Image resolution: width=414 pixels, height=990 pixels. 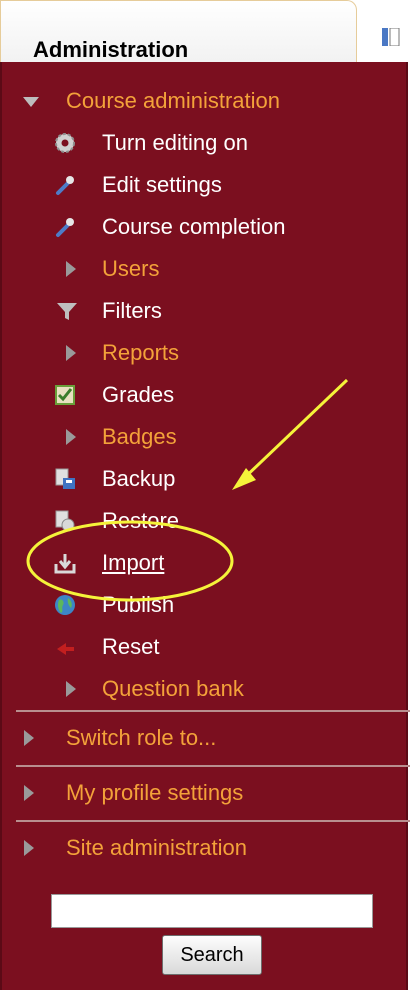 I want to click on menu-label-restore: Restore, so click(x=141, y=520).